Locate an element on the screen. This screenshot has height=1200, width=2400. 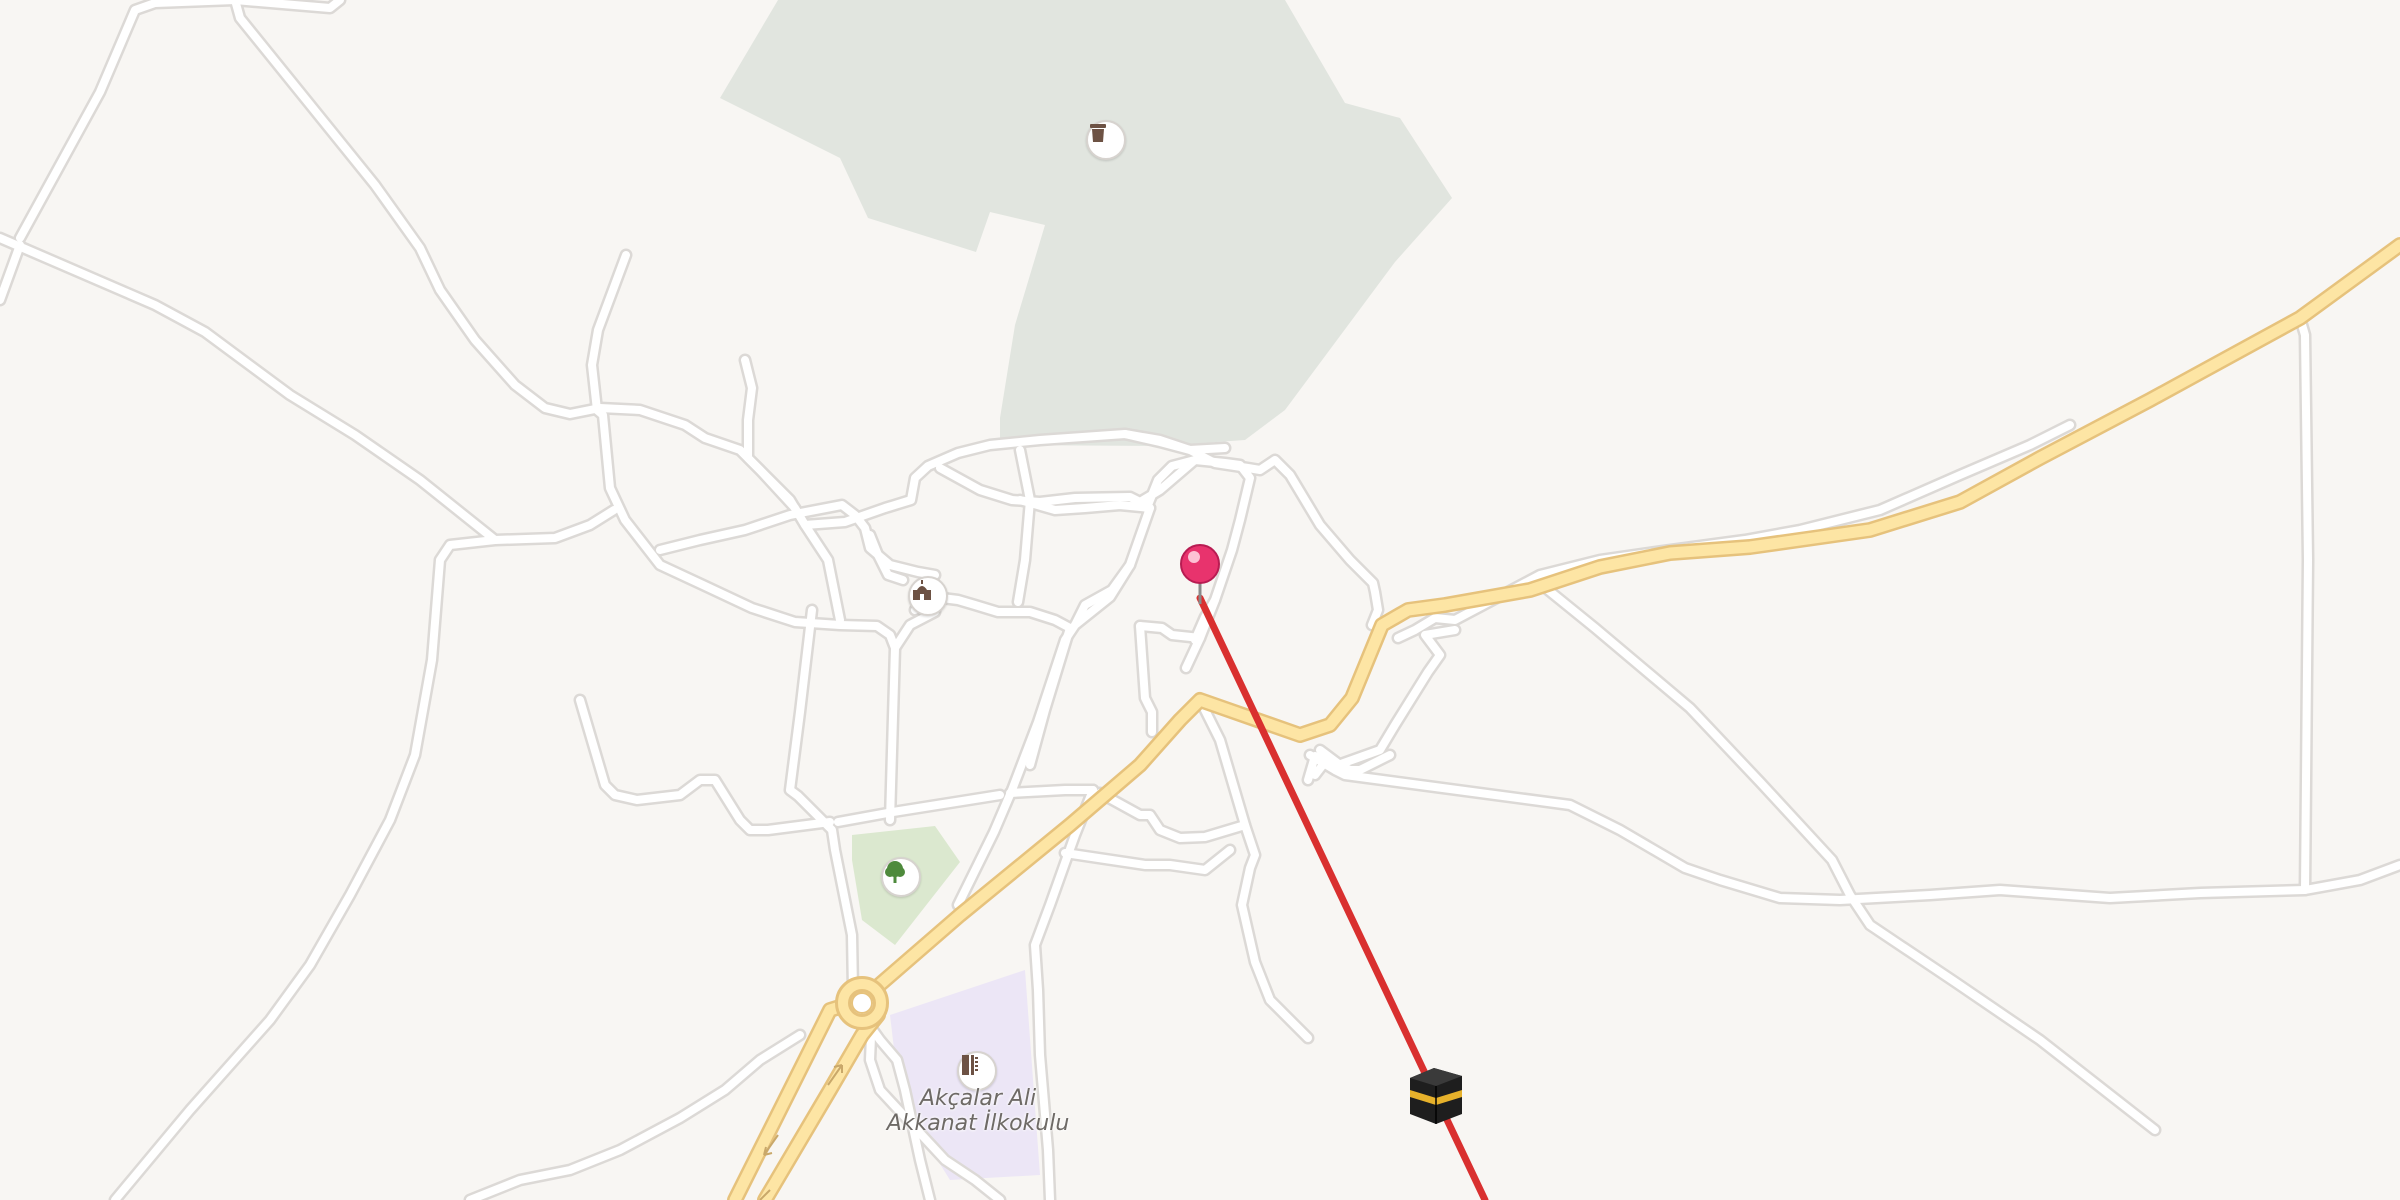
school-label-line1: Akçalar Ali is located at coordinates (978, 1098).